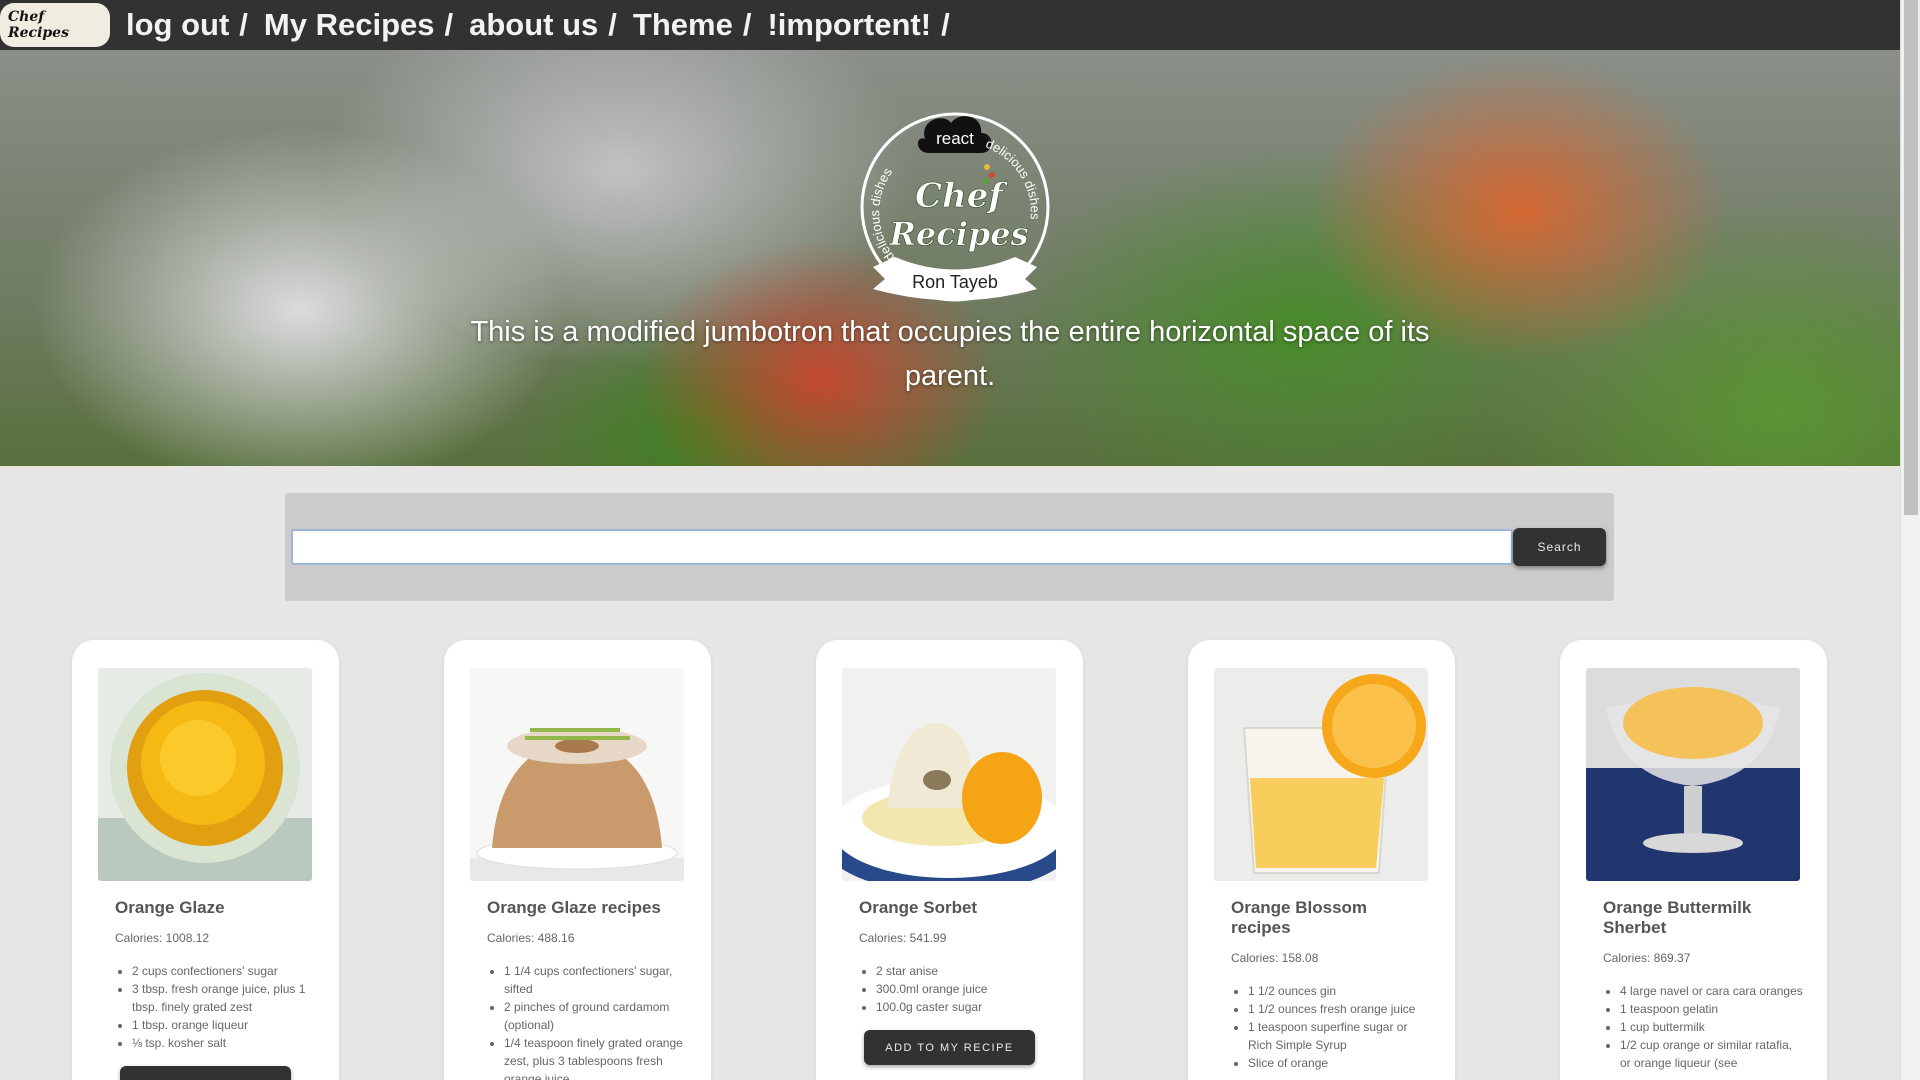  I want to click on logo-ribbon-text: Ron Tayeb, so click(955, 282).